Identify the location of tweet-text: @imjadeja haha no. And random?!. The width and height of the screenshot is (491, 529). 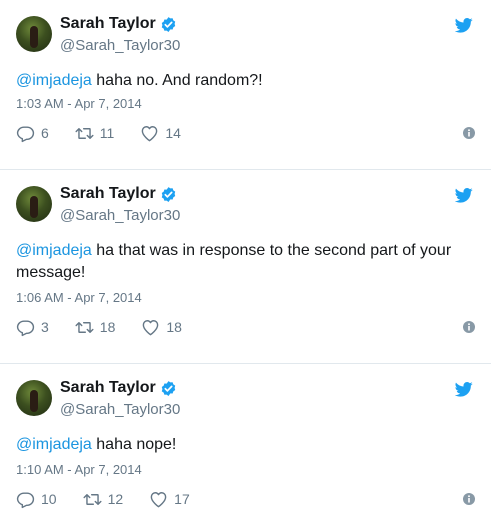
(241, 81).